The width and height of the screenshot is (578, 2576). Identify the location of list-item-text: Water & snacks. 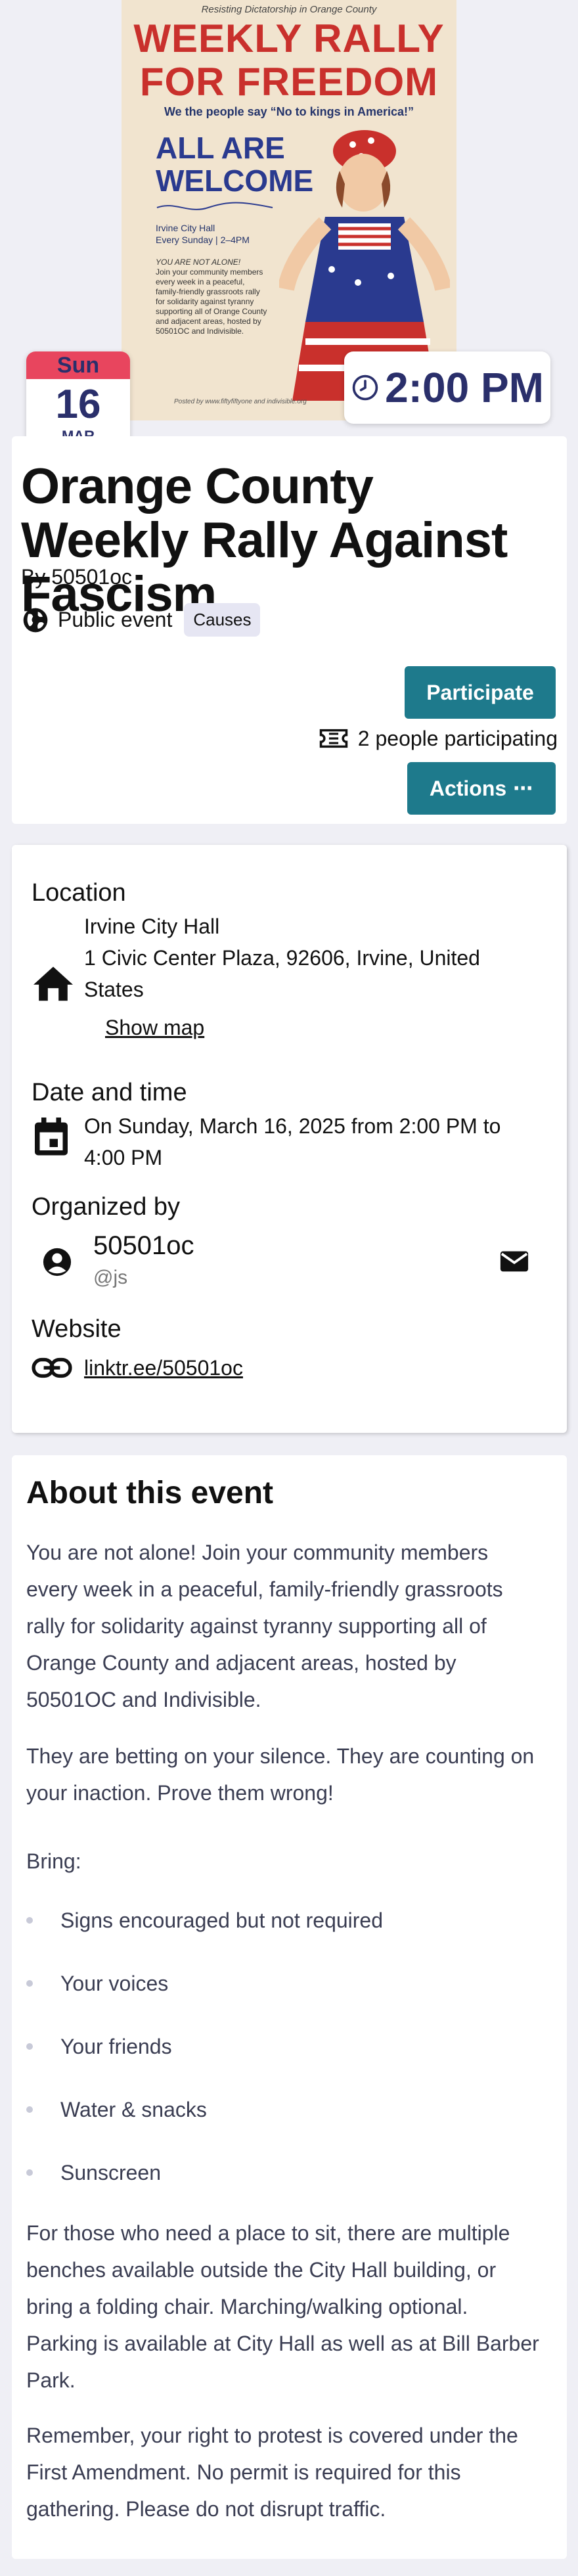
(133, 2109).